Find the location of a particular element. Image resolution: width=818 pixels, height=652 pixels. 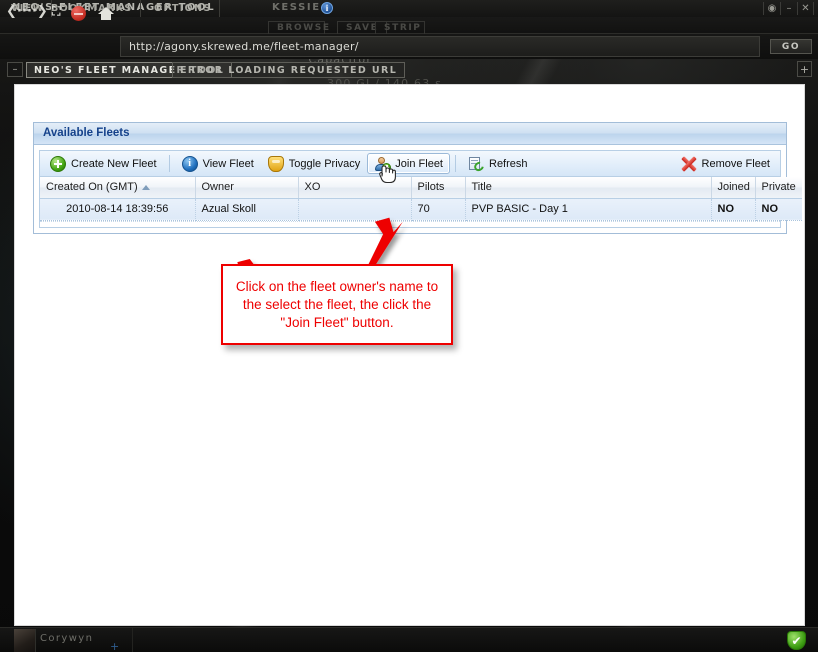

green-check-icon is located at coordinates (796, 640).